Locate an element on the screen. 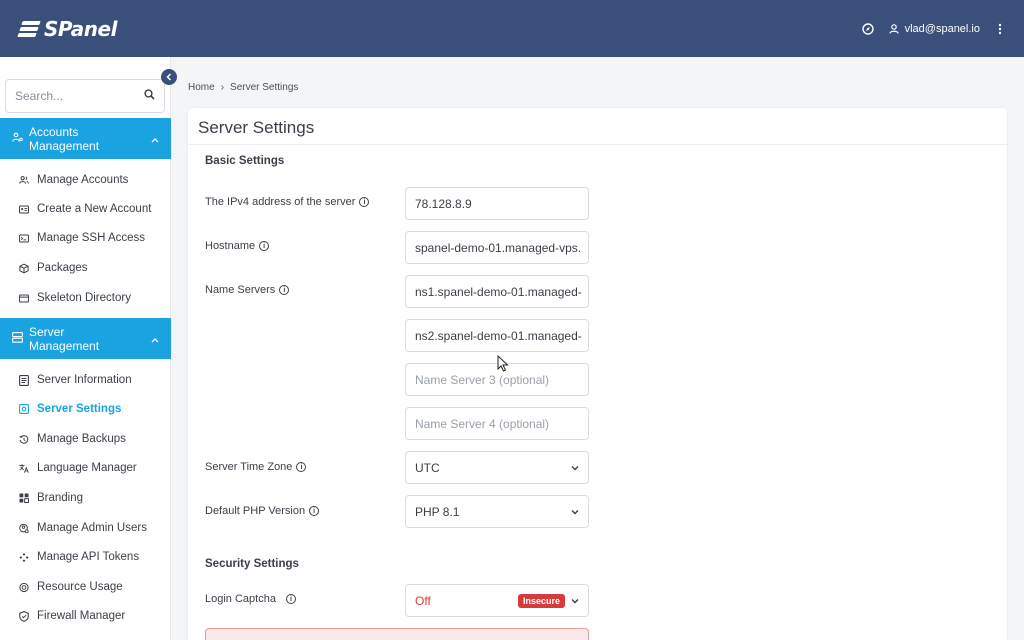 The height and width of the screenshot is (640, 1024). sidebar-item-label: Server Information is located at coordinates (84, 380).